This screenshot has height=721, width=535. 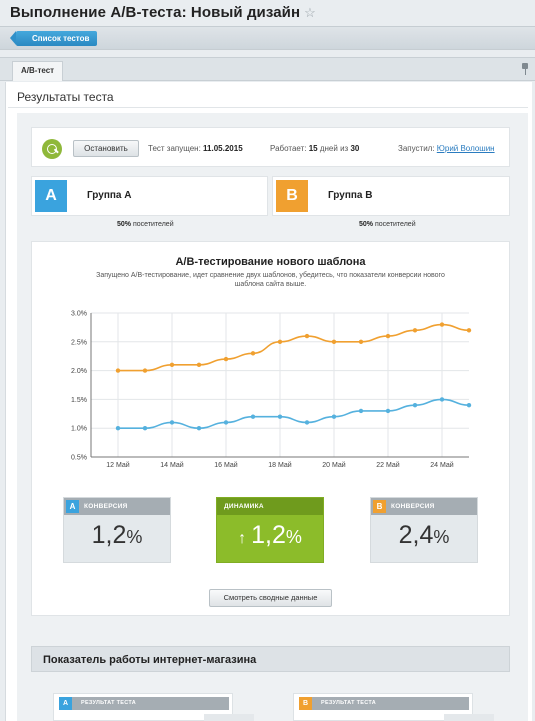 What do you see at coordinates (163, 12) in the screenshot?
I see `page-title: Выполнение A/B-теста: Новый дизайн ☆` at bounding box center [163, 12].